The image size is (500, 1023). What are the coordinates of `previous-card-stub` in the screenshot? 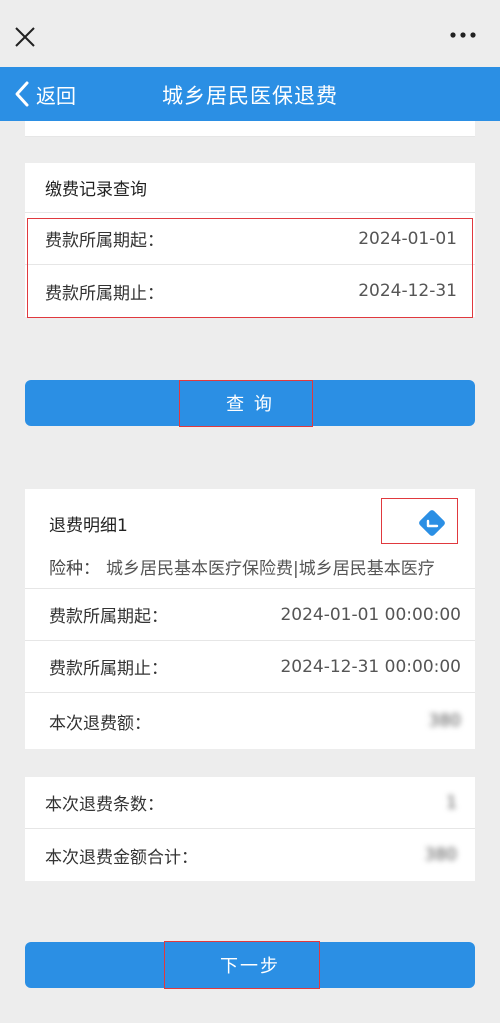 It's located at (250, 129).